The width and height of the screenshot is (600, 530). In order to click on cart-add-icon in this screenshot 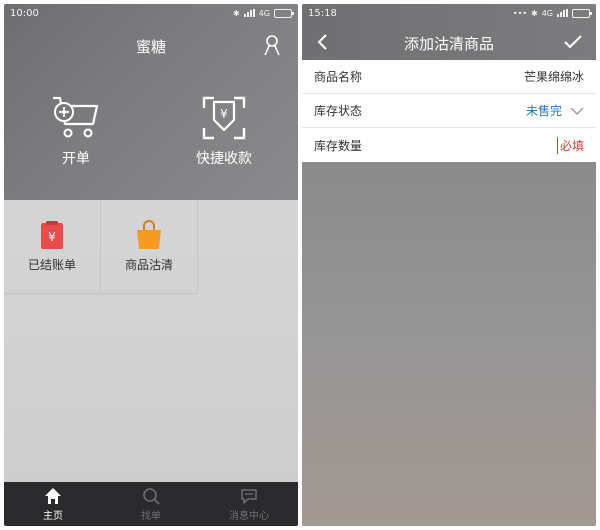, I will do `click(76, 117)`.